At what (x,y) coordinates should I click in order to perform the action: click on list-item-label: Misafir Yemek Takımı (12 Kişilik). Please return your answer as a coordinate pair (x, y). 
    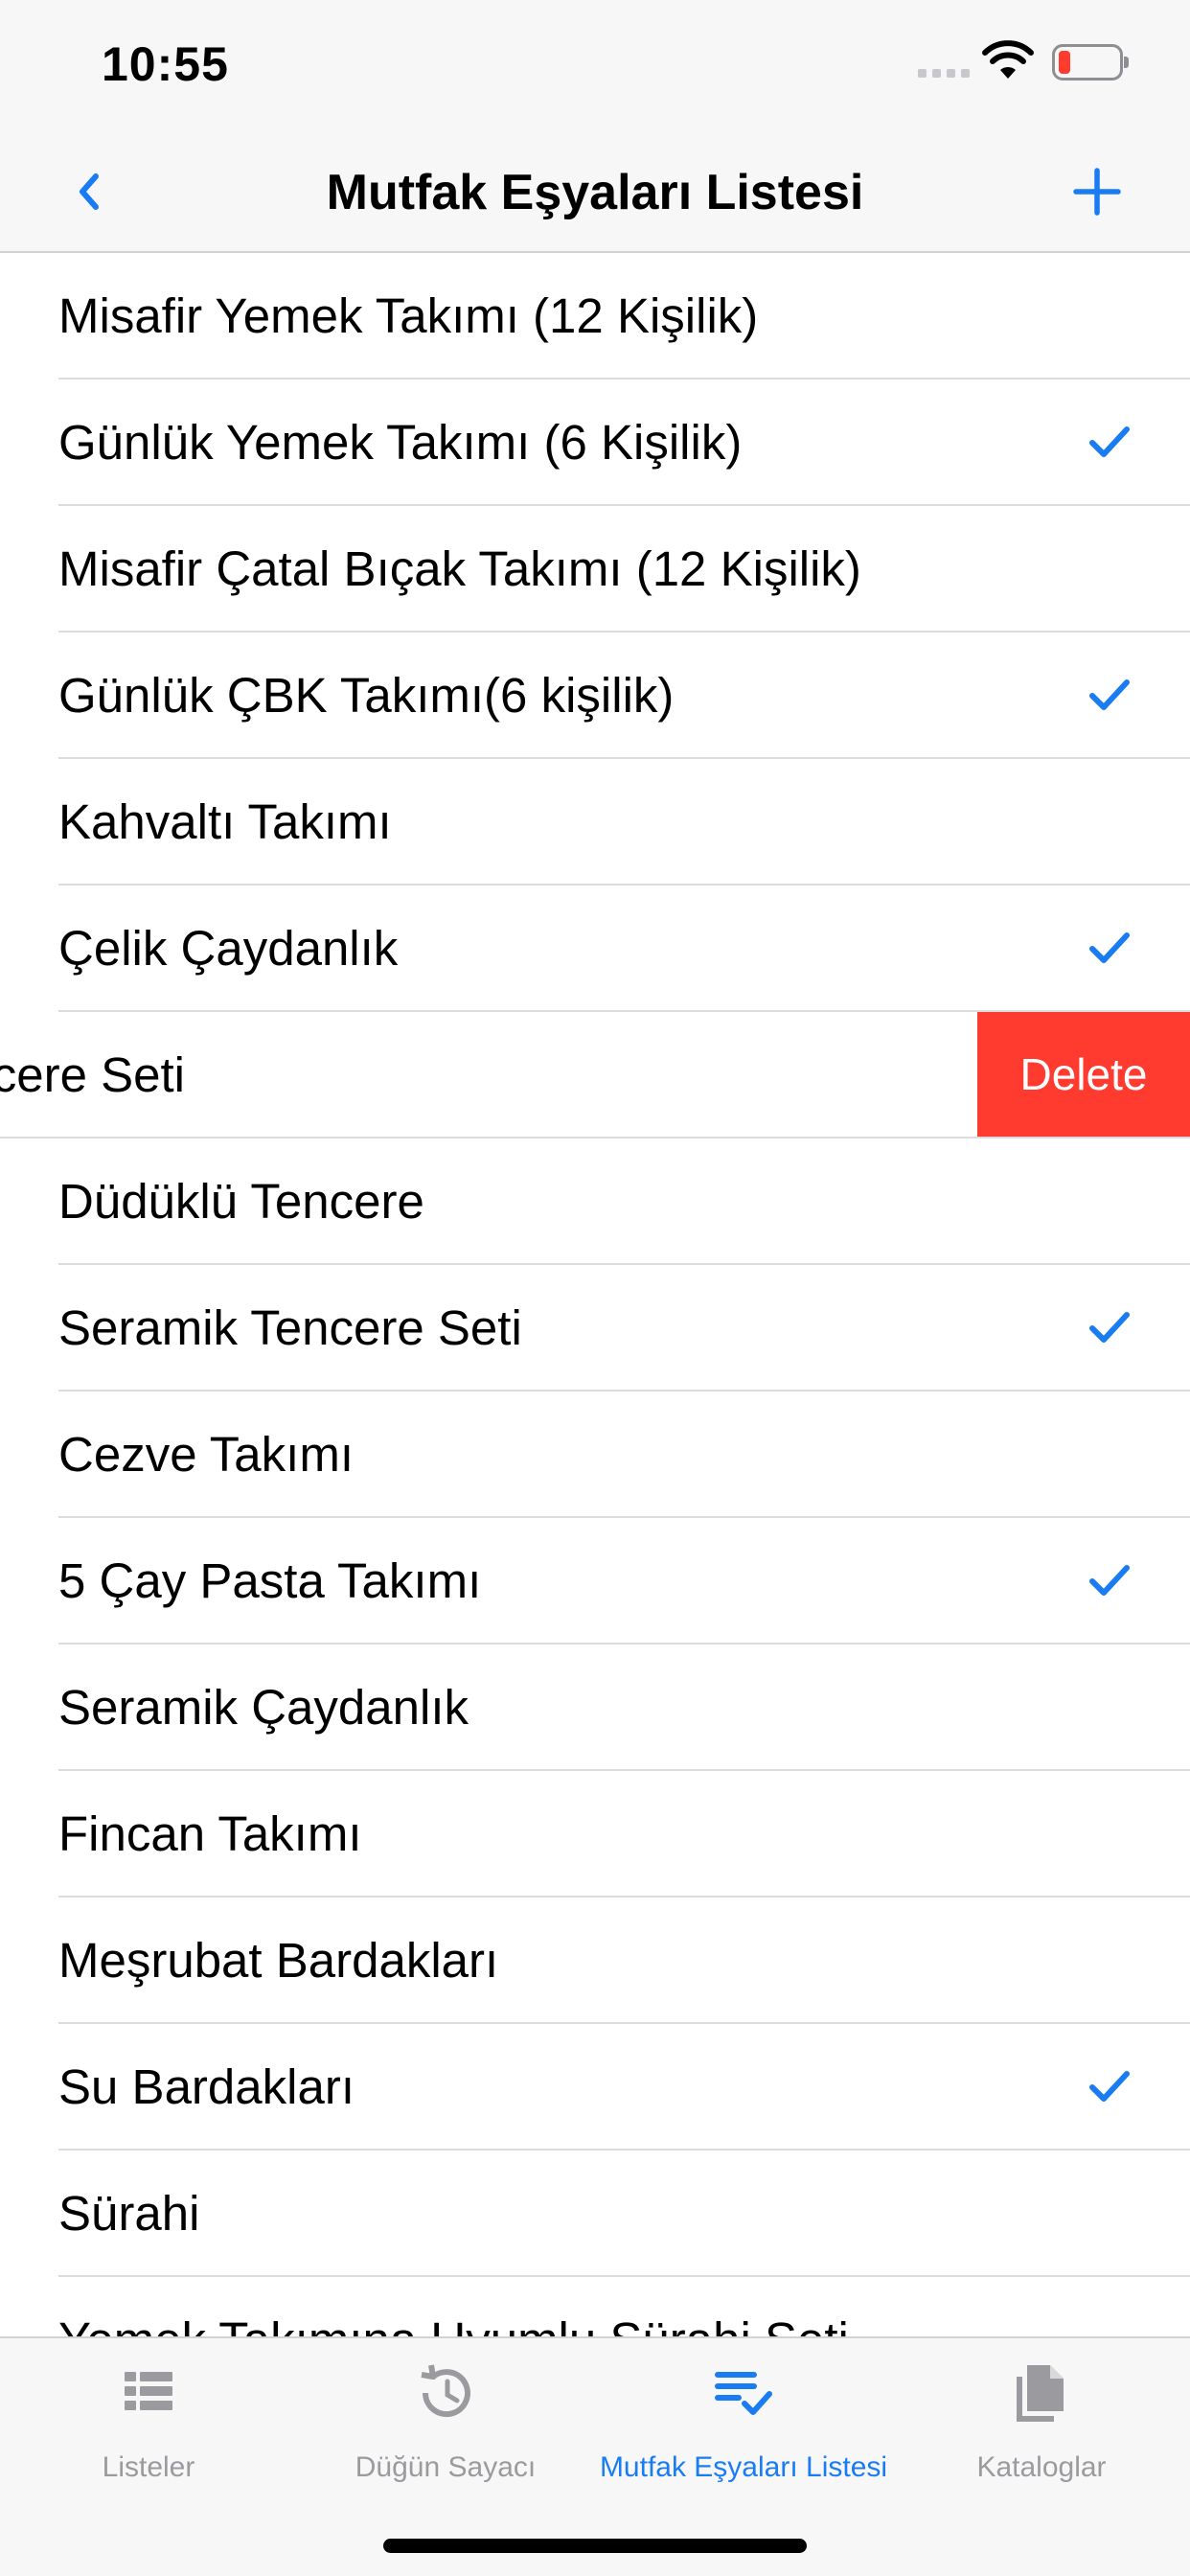
    Looking at the image, I should click on (409, 315).